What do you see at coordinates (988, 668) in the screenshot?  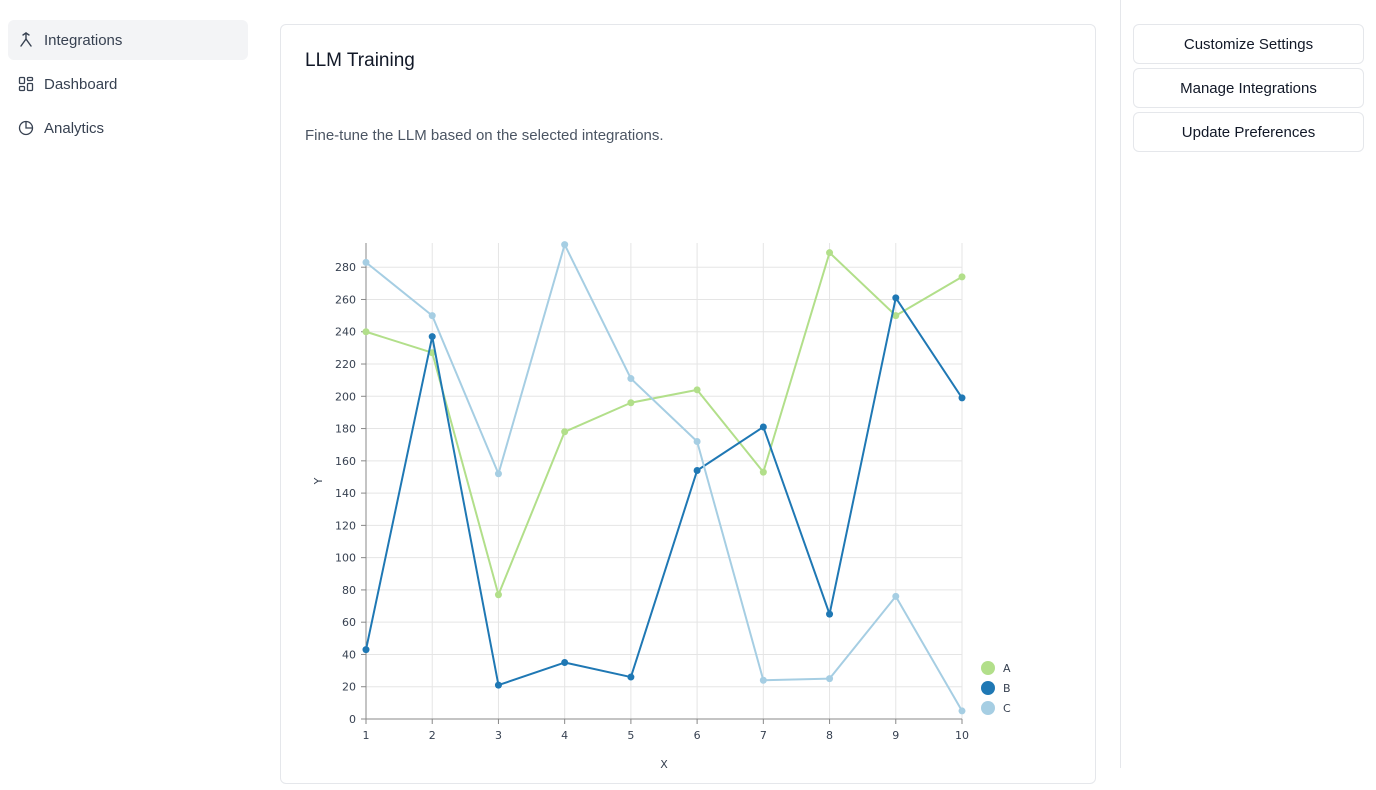 I see `legend-swatch-A` at bounding box center [988, 668].